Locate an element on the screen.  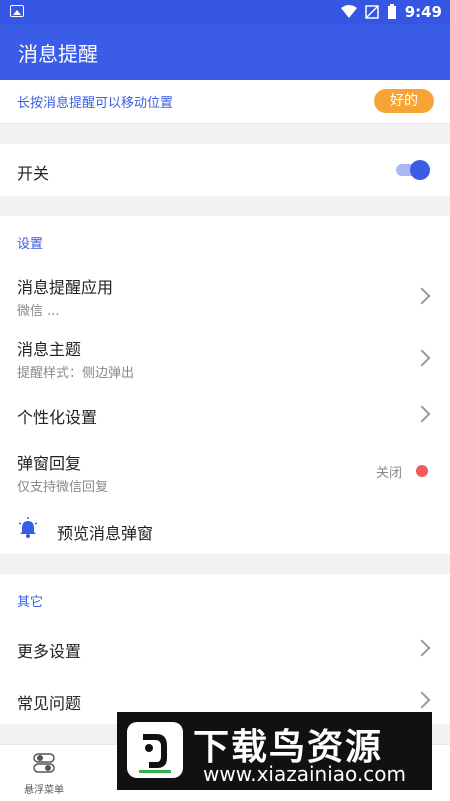
bird-logo-graphic is located at coordinates (155, 753).